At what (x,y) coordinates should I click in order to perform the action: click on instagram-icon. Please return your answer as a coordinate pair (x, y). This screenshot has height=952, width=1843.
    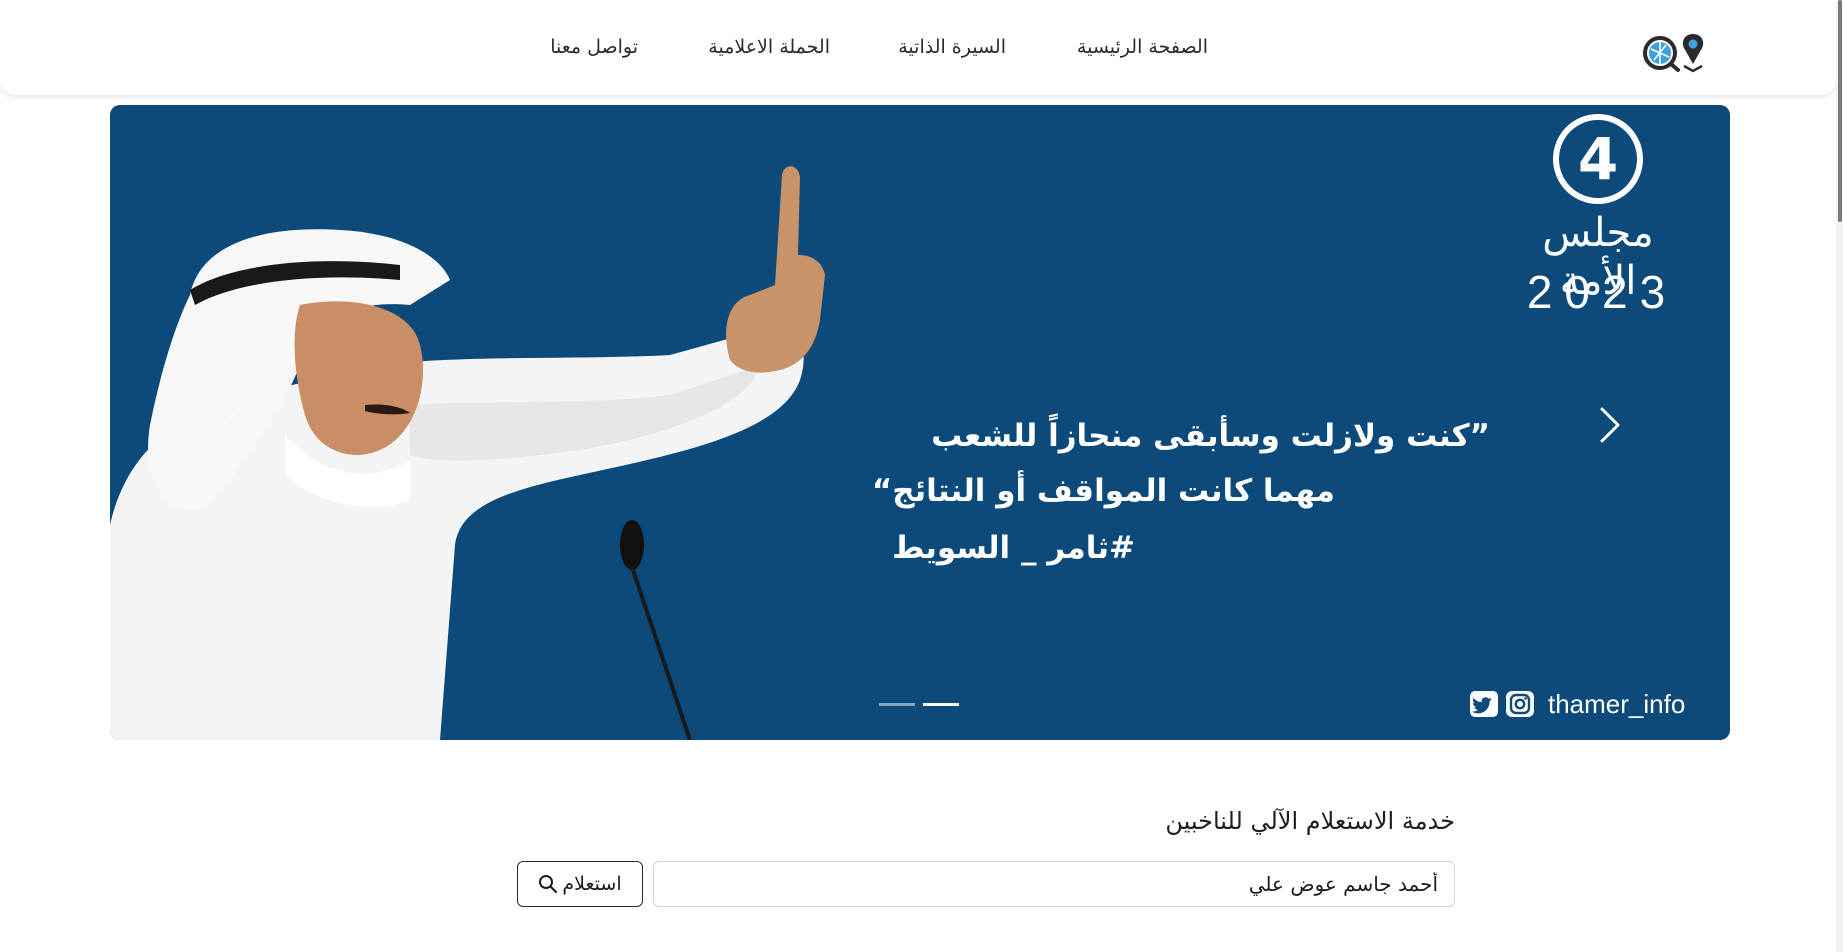
    Looking at the image, I should click on (1520, 704).